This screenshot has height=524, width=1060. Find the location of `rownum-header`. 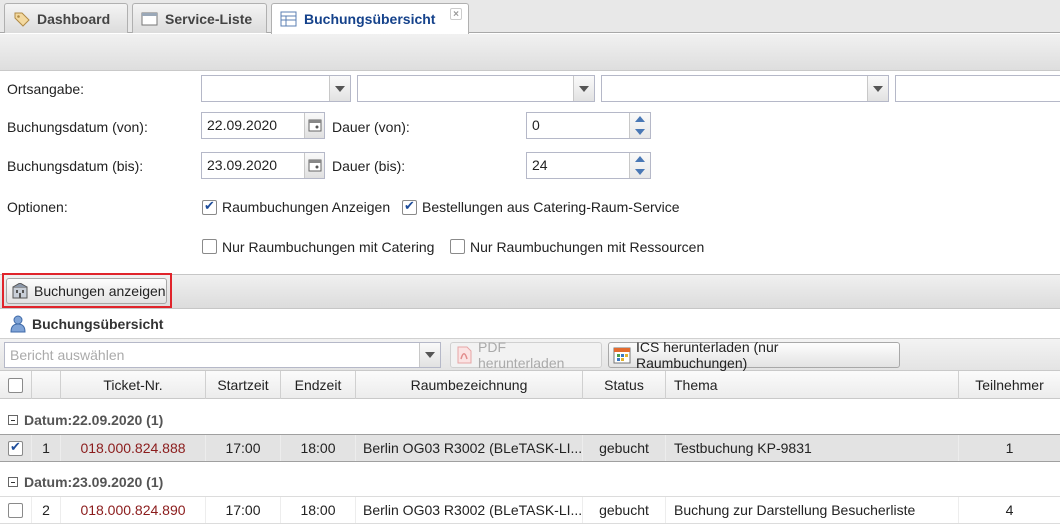

rownum-header is located at coordinates (46, 385).